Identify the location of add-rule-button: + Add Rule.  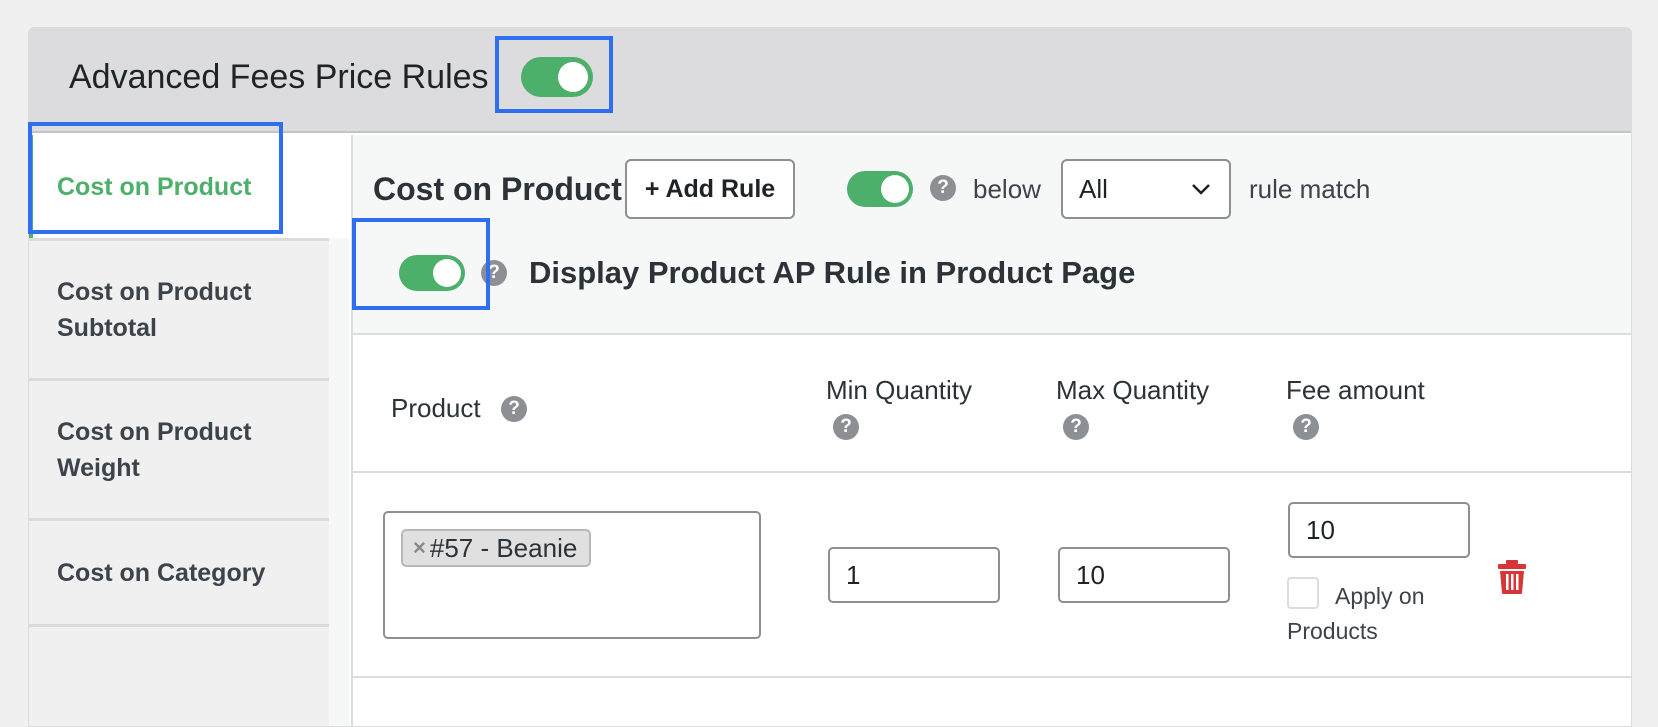
(710, 189).